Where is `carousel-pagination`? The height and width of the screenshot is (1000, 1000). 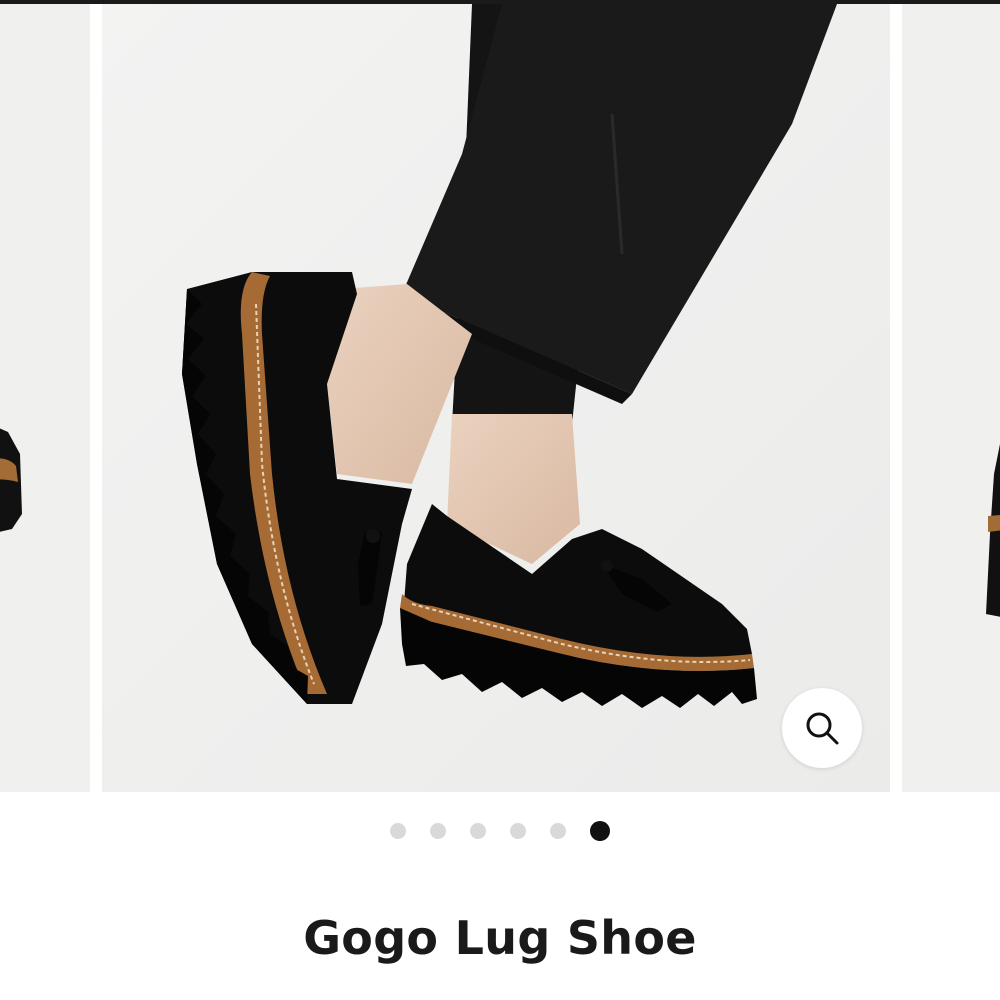
carousel-pagination is located at coordinates (500, 831).